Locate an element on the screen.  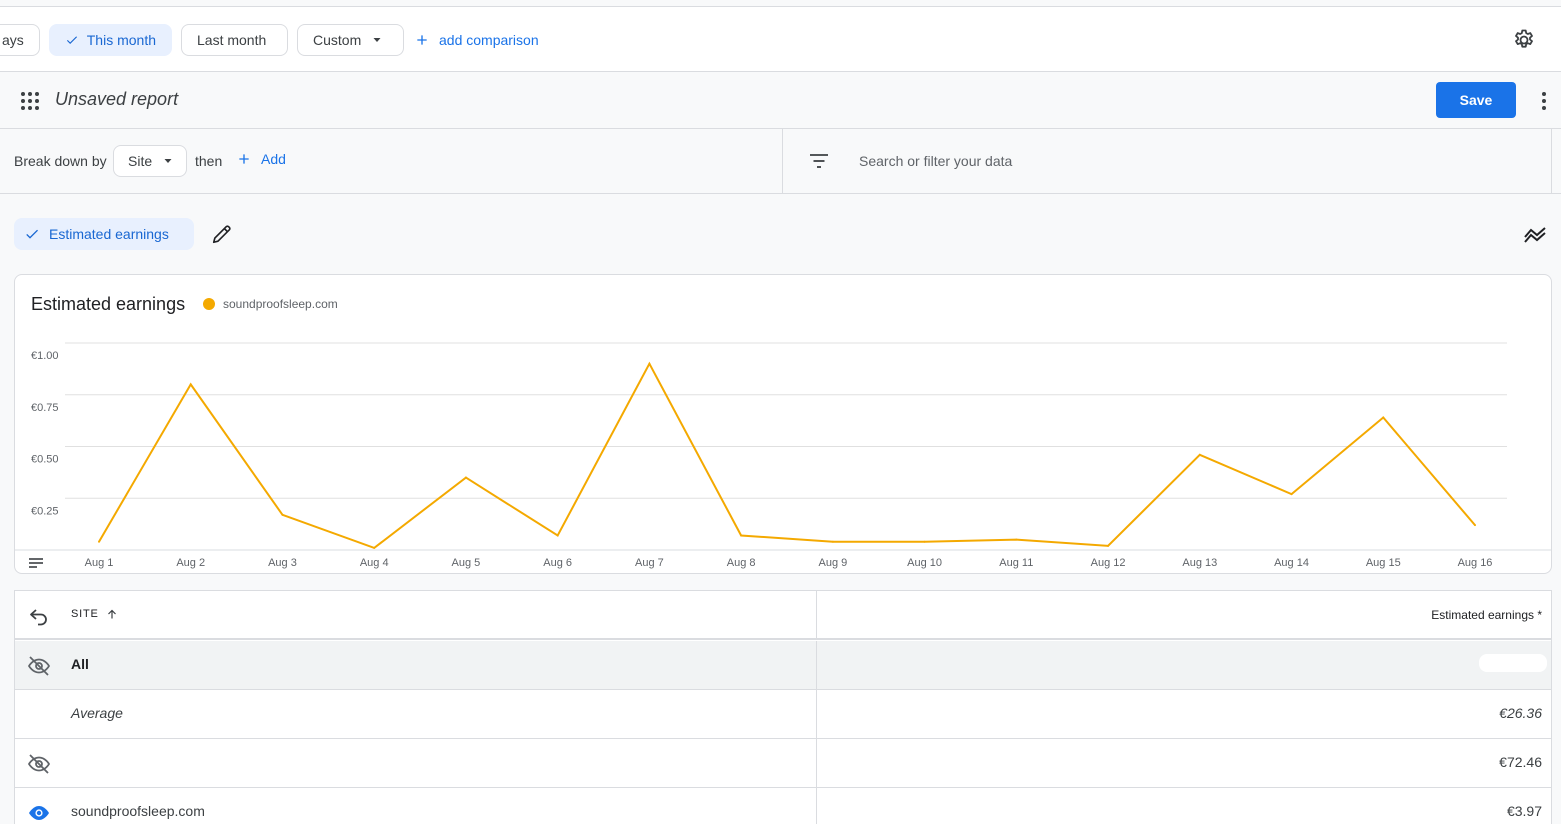
add-breakdown-button: Add is located at coordinates (261, 159).